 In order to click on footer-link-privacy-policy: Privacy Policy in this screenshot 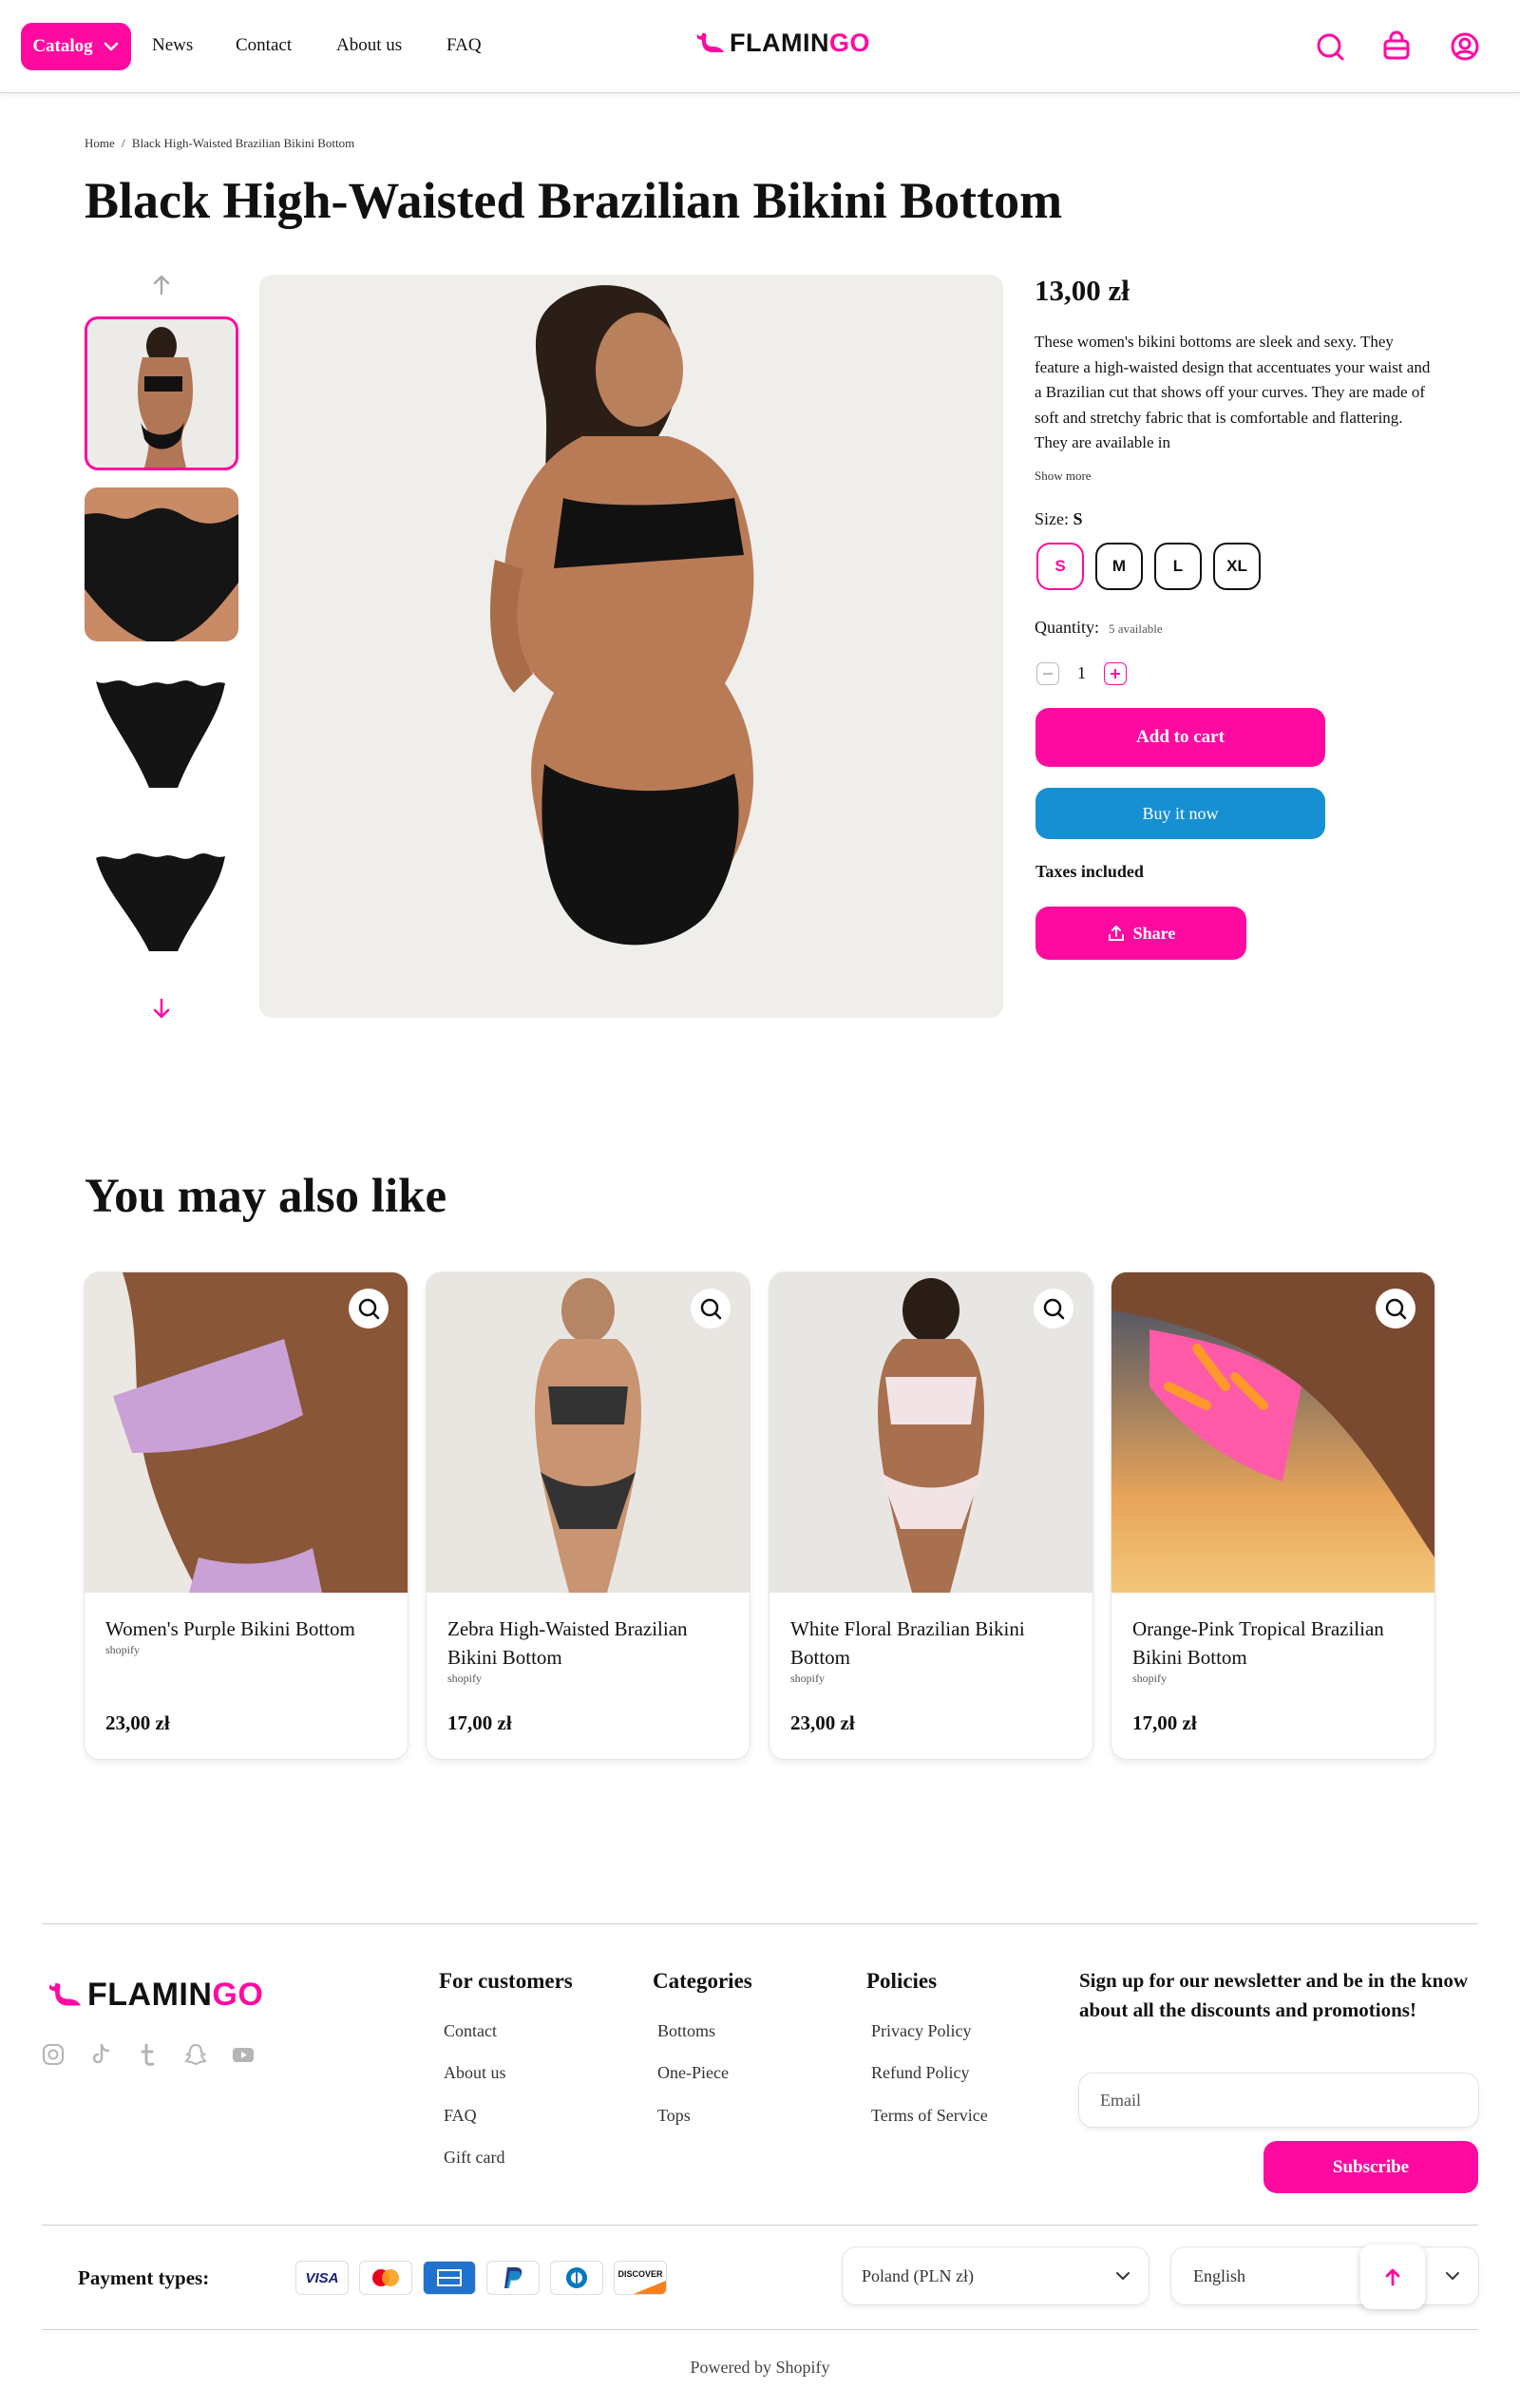, I will do `click(921, 2031)`.